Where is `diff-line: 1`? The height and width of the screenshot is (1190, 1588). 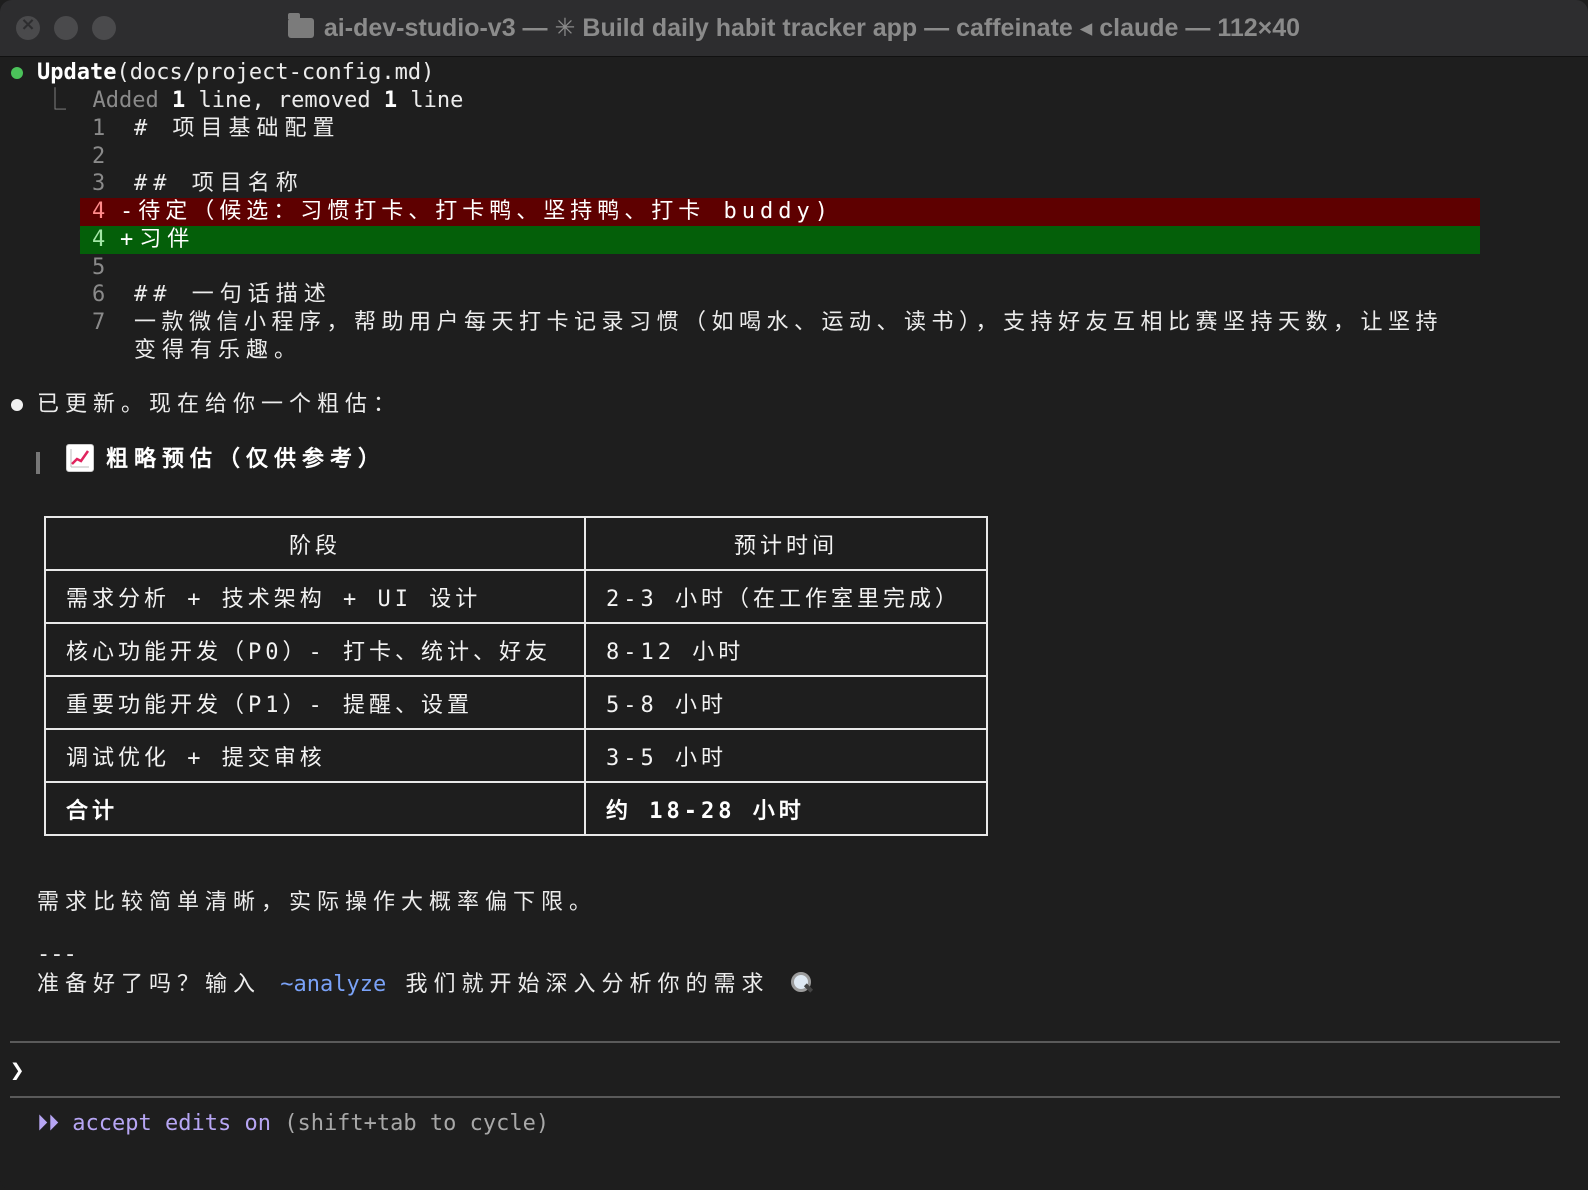 diff-line: 1 is located at coordinates (98, 129).